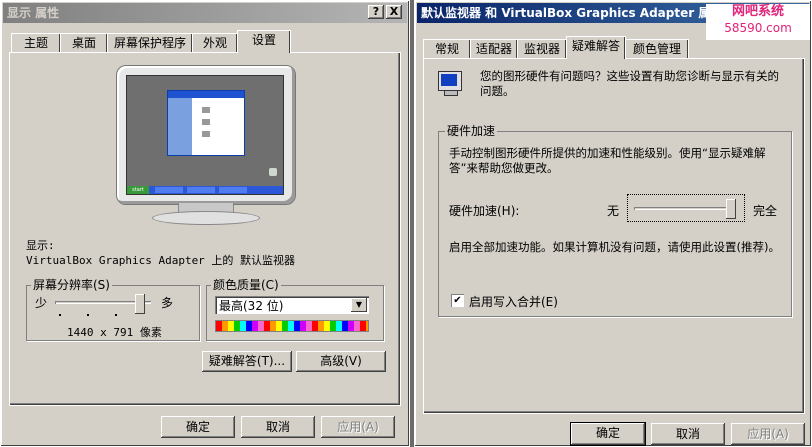 This screenshot has height=447, width=812. I want to click on accel-slider-track, so click(685, 208).